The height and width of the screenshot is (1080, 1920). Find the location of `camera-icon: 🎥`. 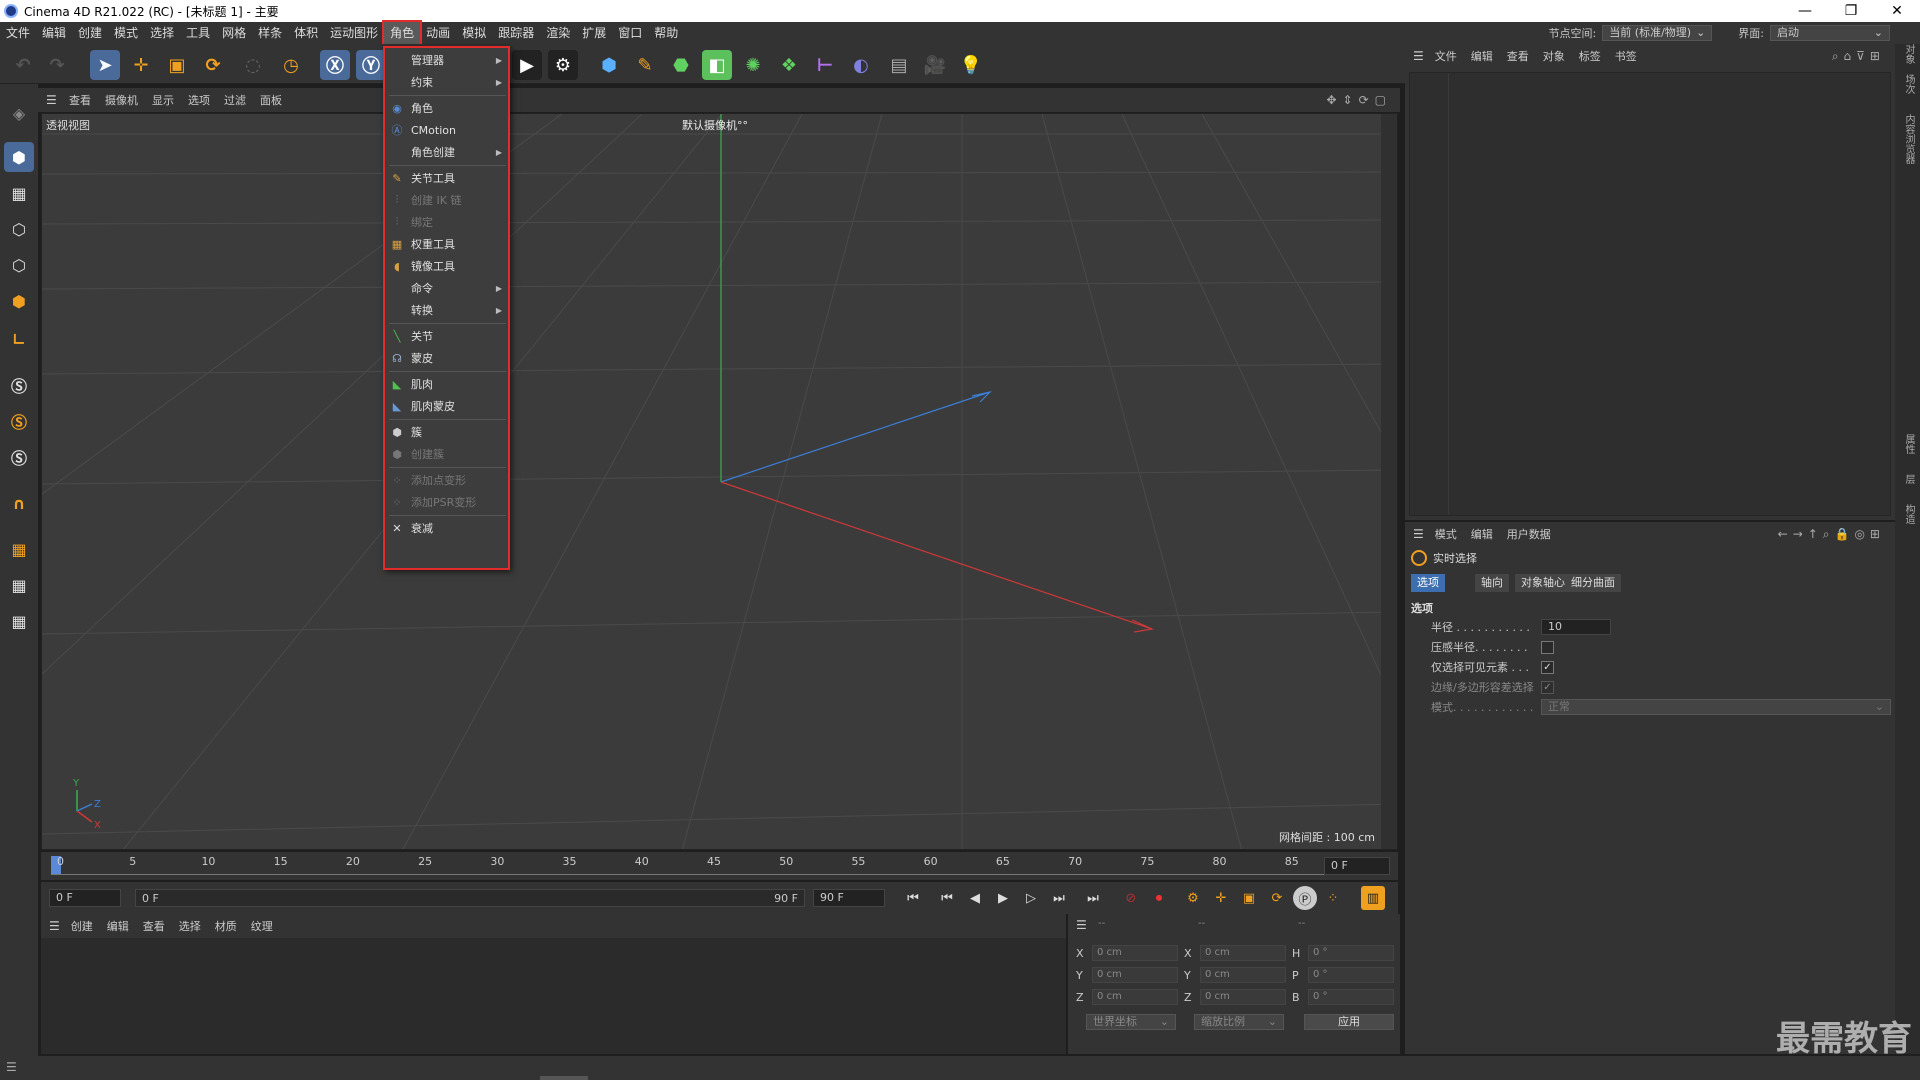

camera-icon: 🎥 is located at coordinates (935, 65).